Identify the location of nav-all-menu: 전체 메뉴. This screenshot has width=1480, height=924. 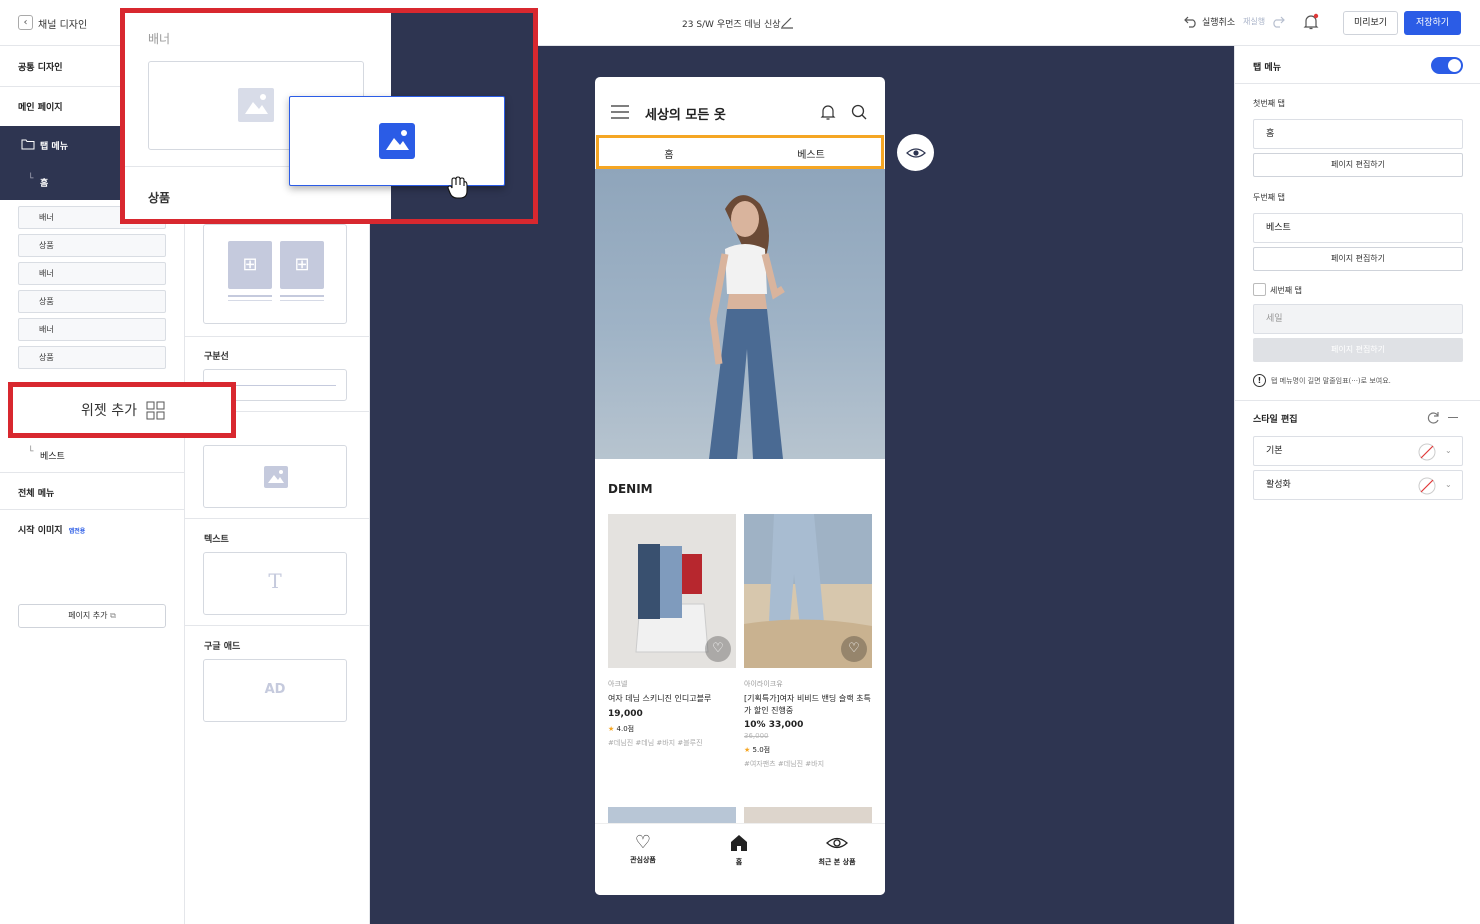
(92, 492).